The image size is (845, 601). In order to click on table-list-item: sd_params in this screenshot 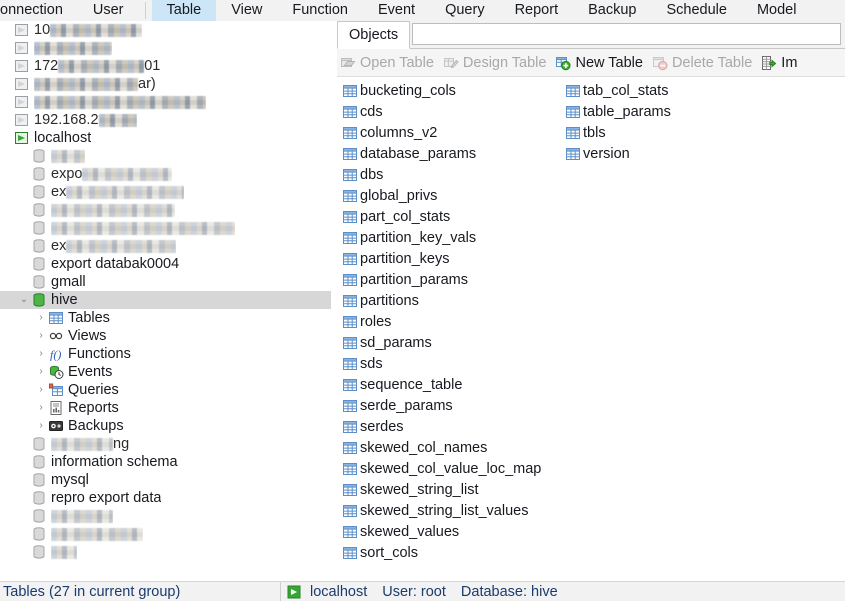, I will do `click(441, 342)`.